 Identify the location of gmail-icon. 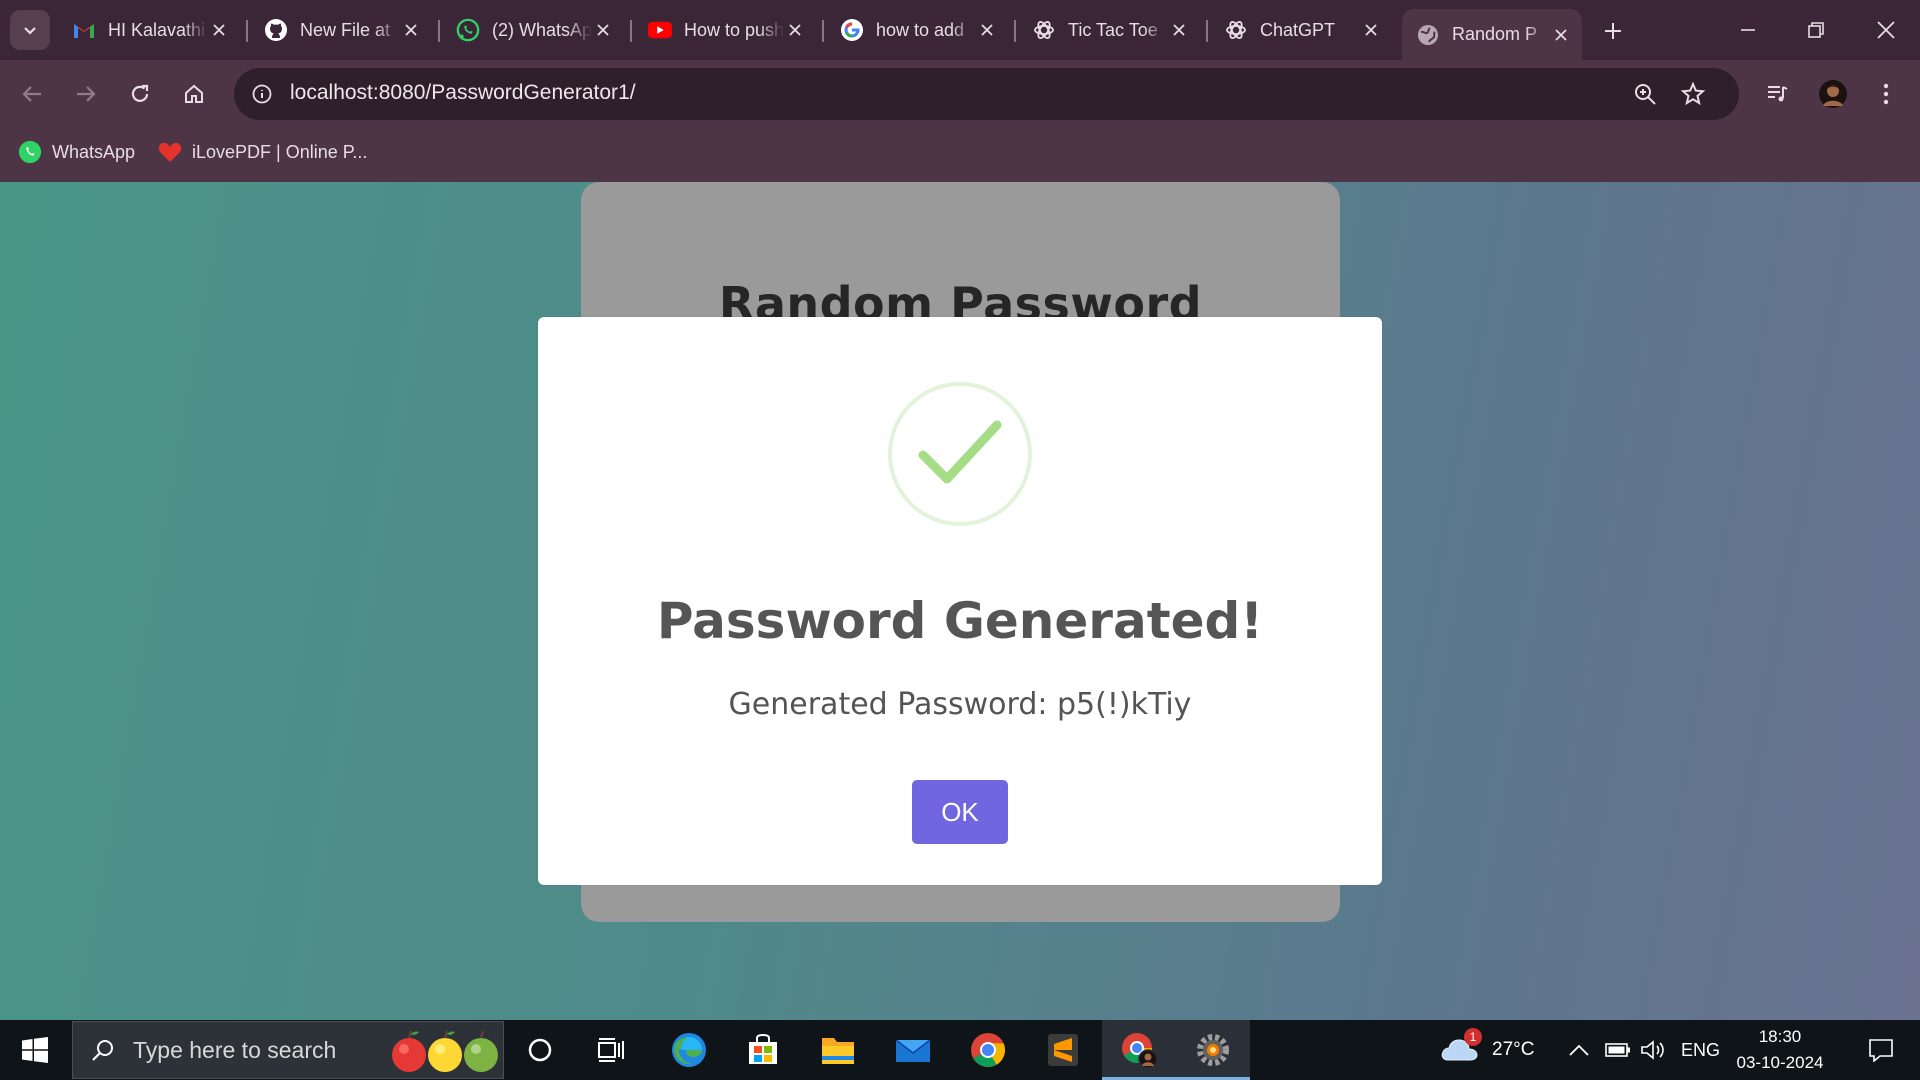
(84, 30).